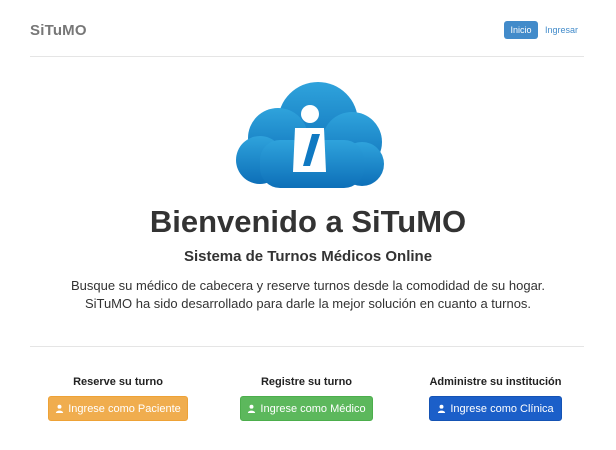  Describe the element at coordinates (521, 30) in the screenshot. I see `nav-link-inicio: Inicio` at that location.